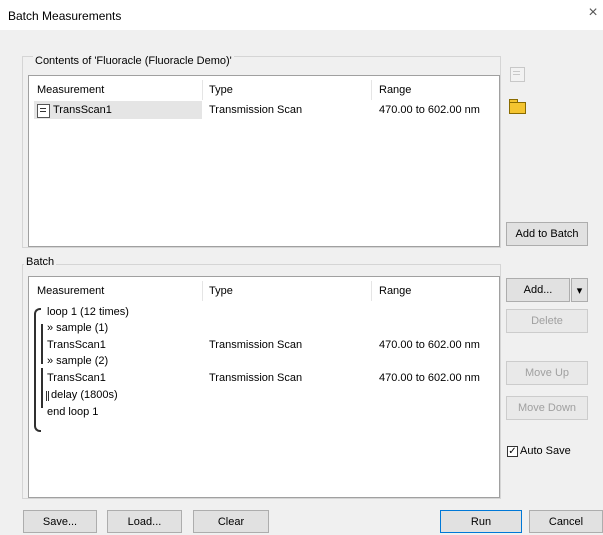  Describe the element at coordinates (547, 234) in the screenshot. I see `add-to-batch-button: Add to Batch` at that location.